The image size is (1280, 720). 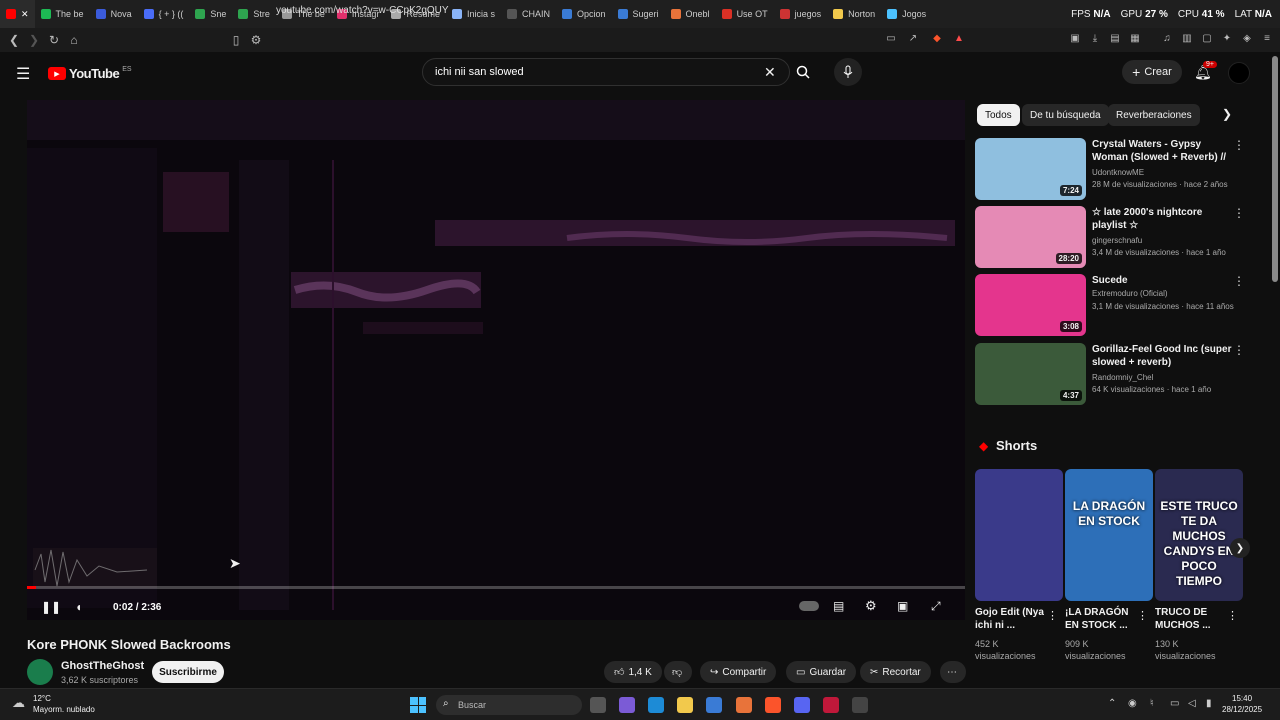 What do you see at coordinates (34, 40) in the screenshot?
I see `forward-arrow-icon: ❯` at bounding box center [34, 40].